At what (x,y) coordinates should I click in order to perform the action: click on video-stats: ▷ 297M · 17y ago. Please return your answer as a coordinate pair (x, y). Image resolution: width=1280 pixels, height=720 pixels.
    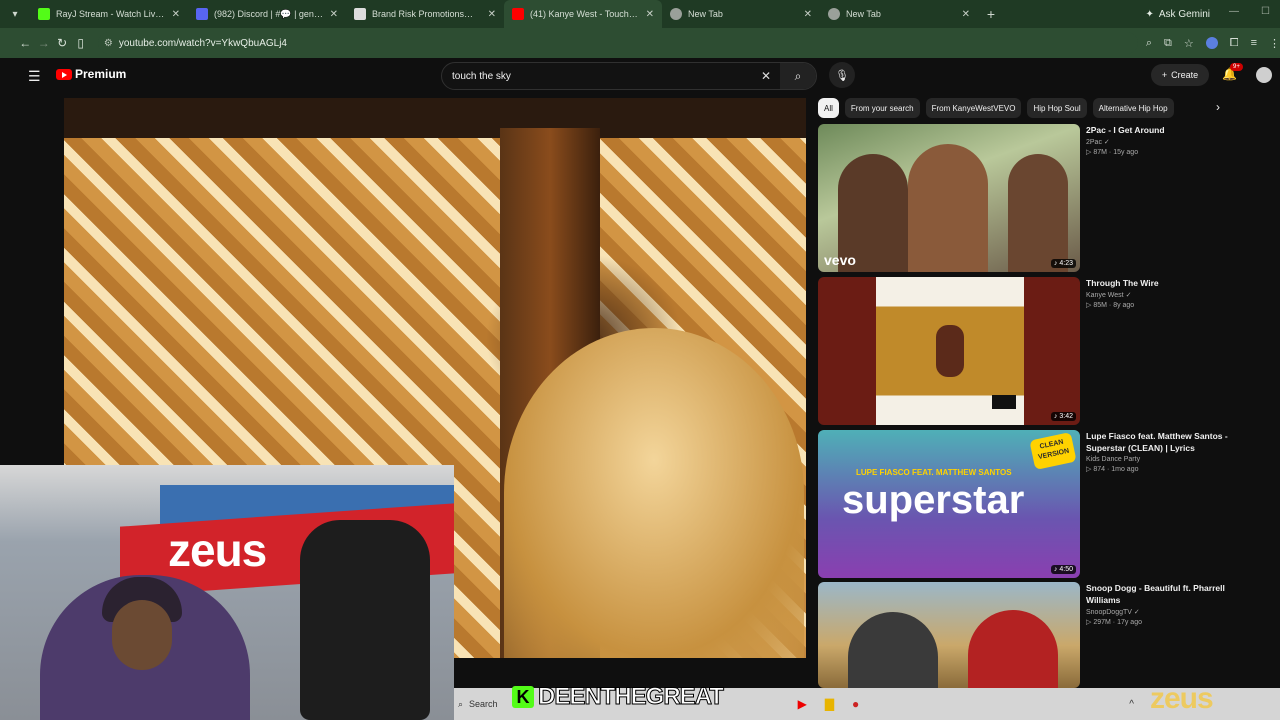
    Looking at the image, I should click on (1114, 622).